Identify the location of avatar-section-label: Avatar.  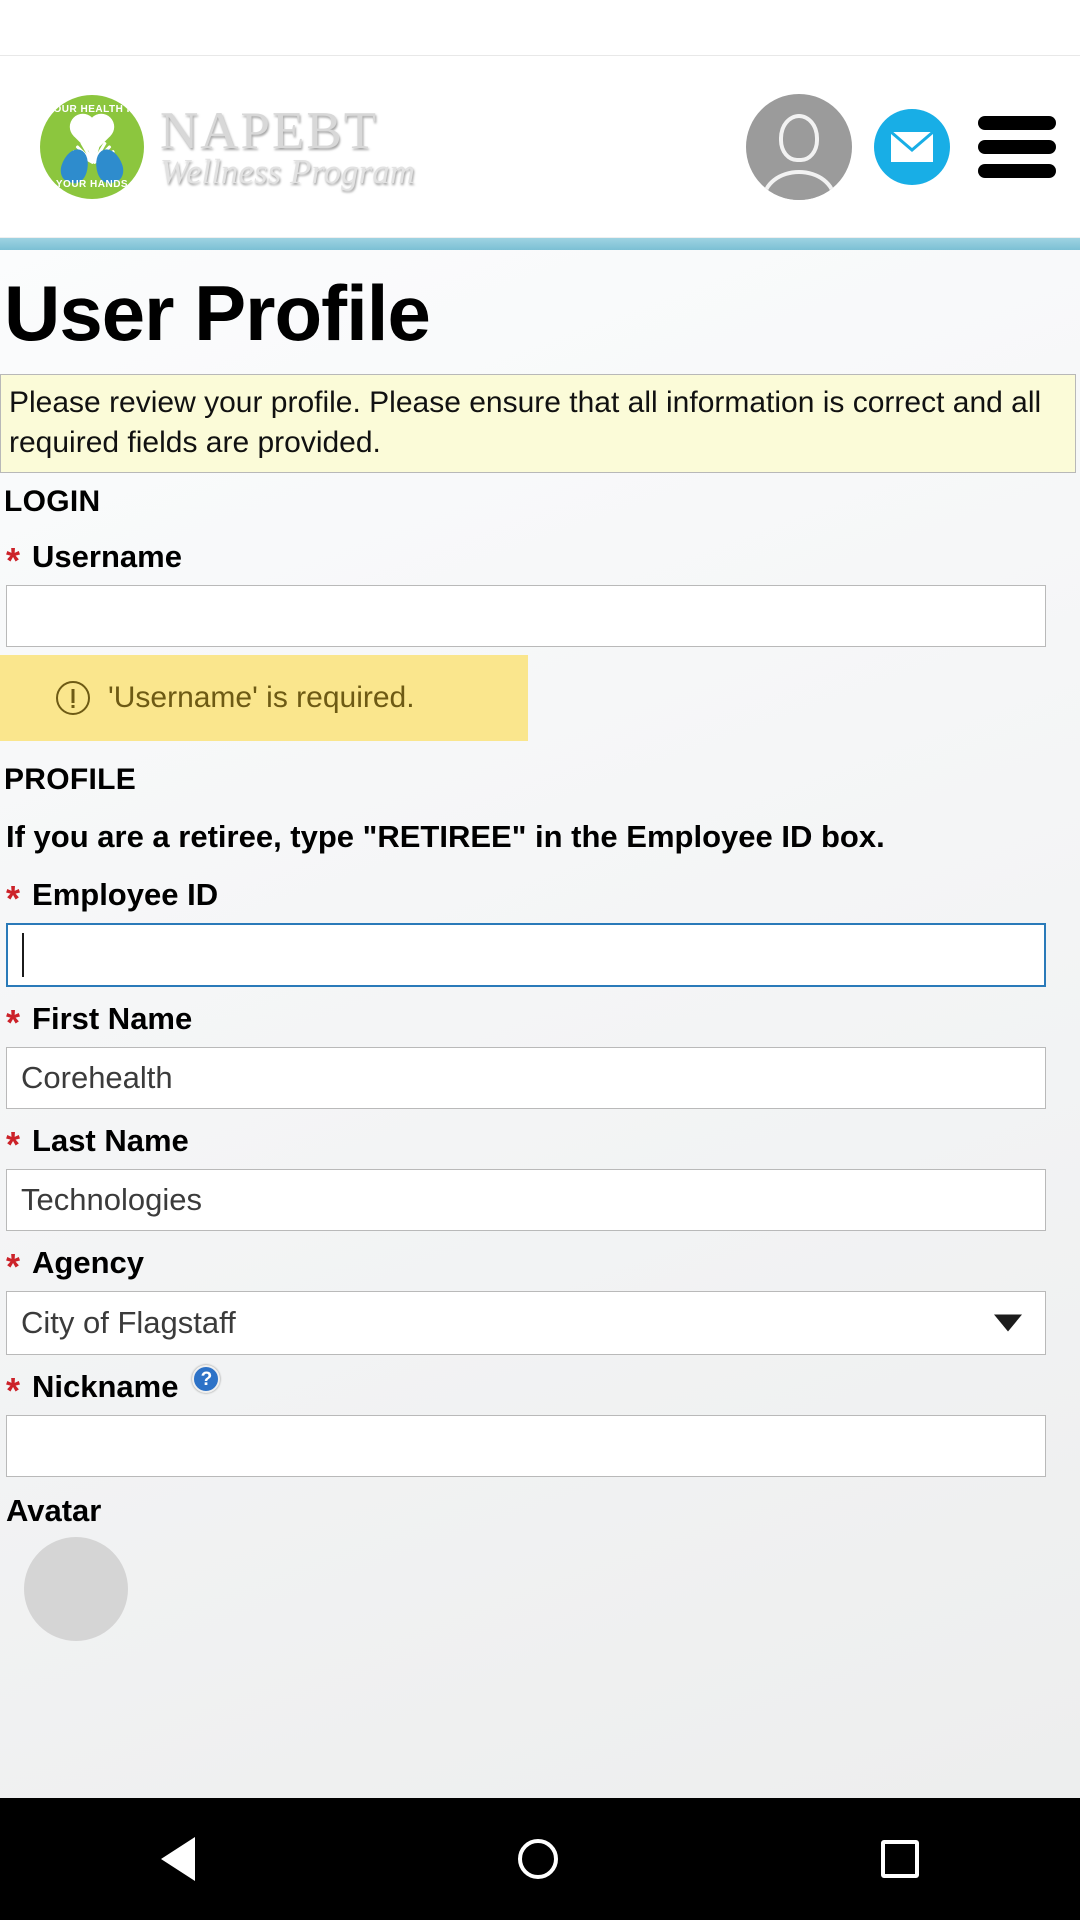
(54, 1511).